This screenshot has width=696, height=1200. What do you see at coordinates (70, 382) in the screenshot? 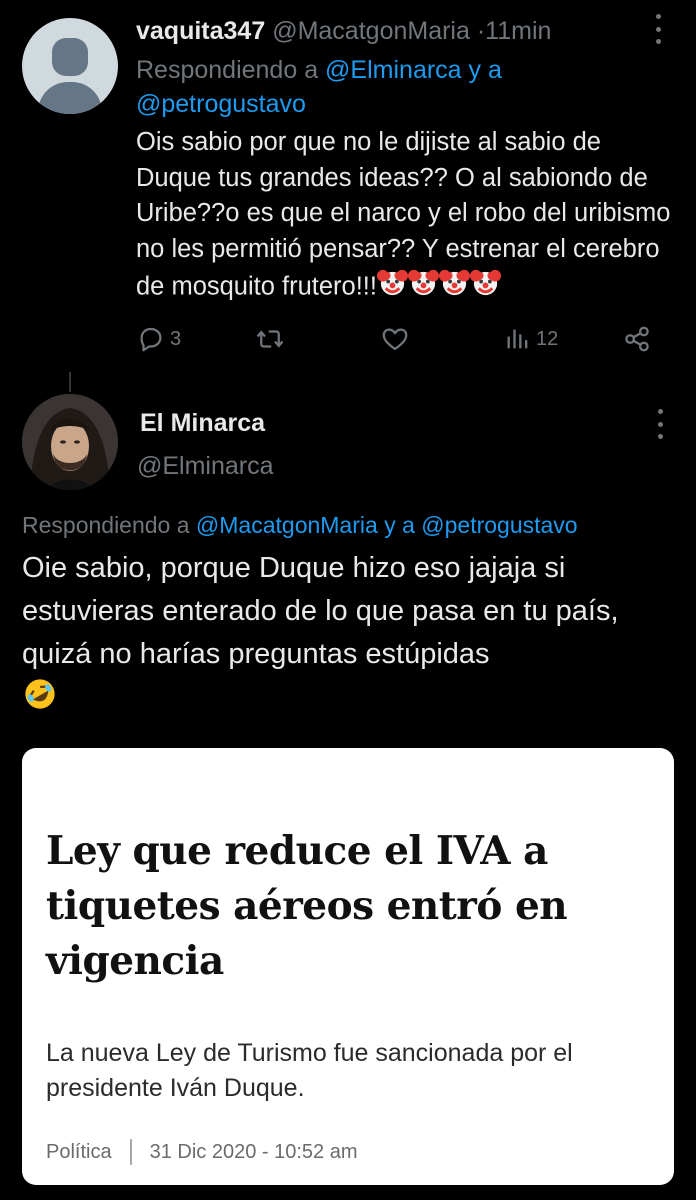
I see `thread-connector-line` at bounding box center [70, 382].